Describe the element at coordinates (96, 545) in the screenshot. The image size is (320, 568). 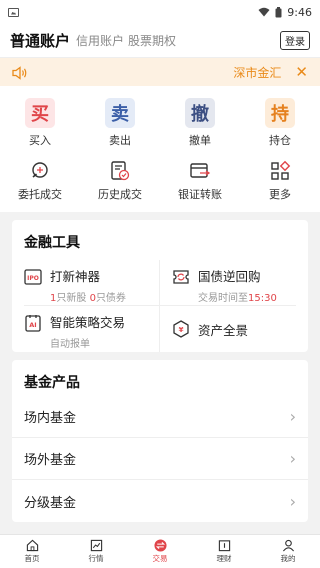
I see `chart-icon` at that location.